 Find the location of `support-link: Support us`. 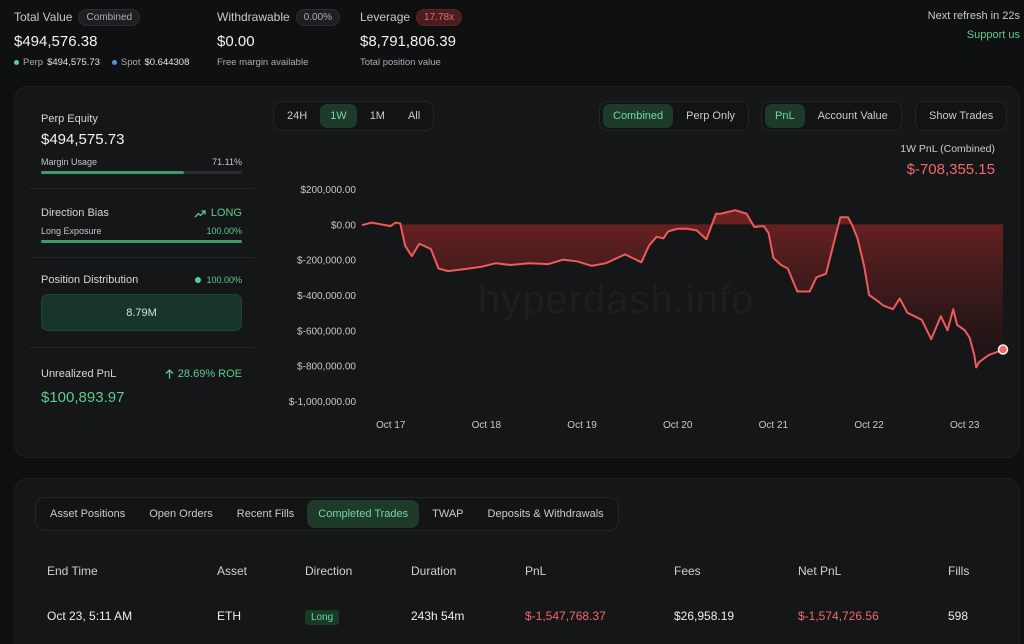

support-link: Support us is located at coordinates (993, 35).